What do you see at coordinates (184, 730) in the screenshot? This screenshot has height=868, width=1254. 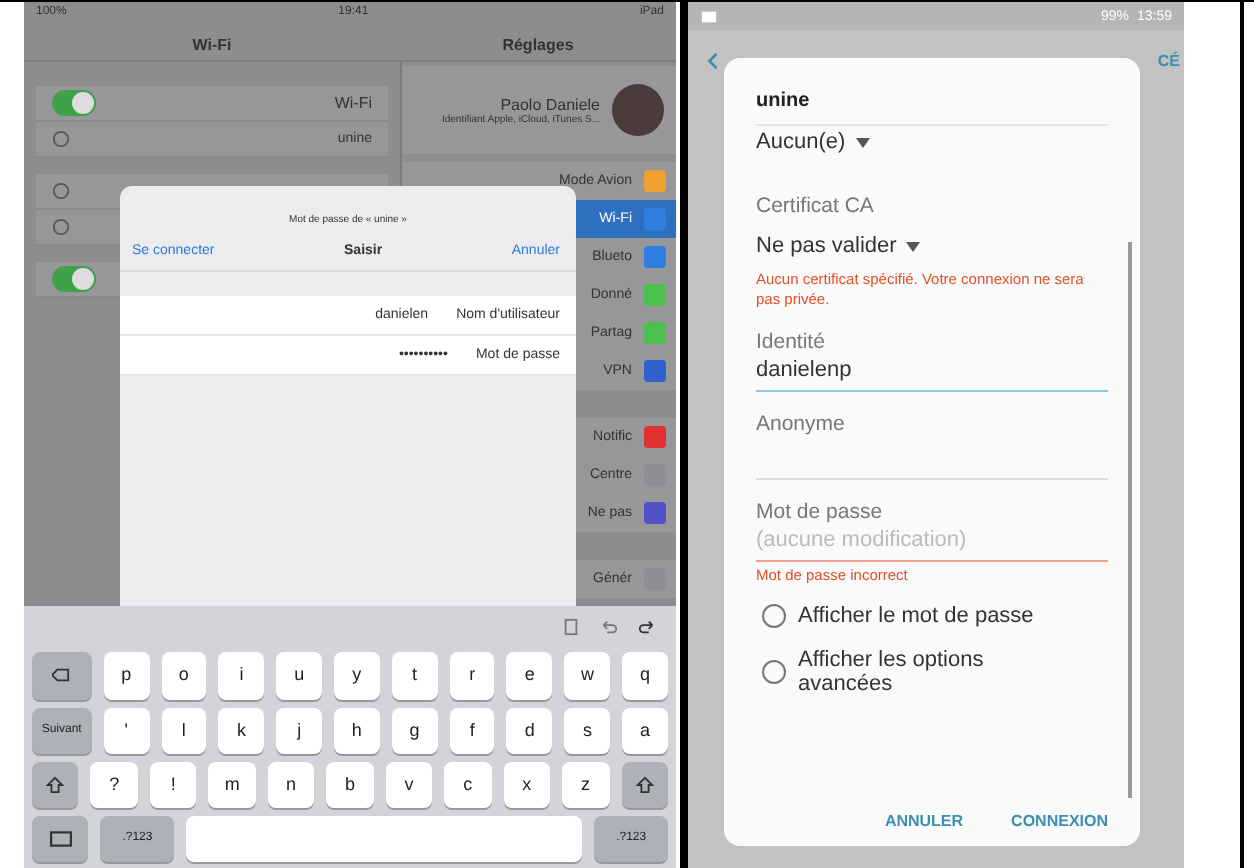 I see `keyboard-key: l` at bounding box center [184, 730].